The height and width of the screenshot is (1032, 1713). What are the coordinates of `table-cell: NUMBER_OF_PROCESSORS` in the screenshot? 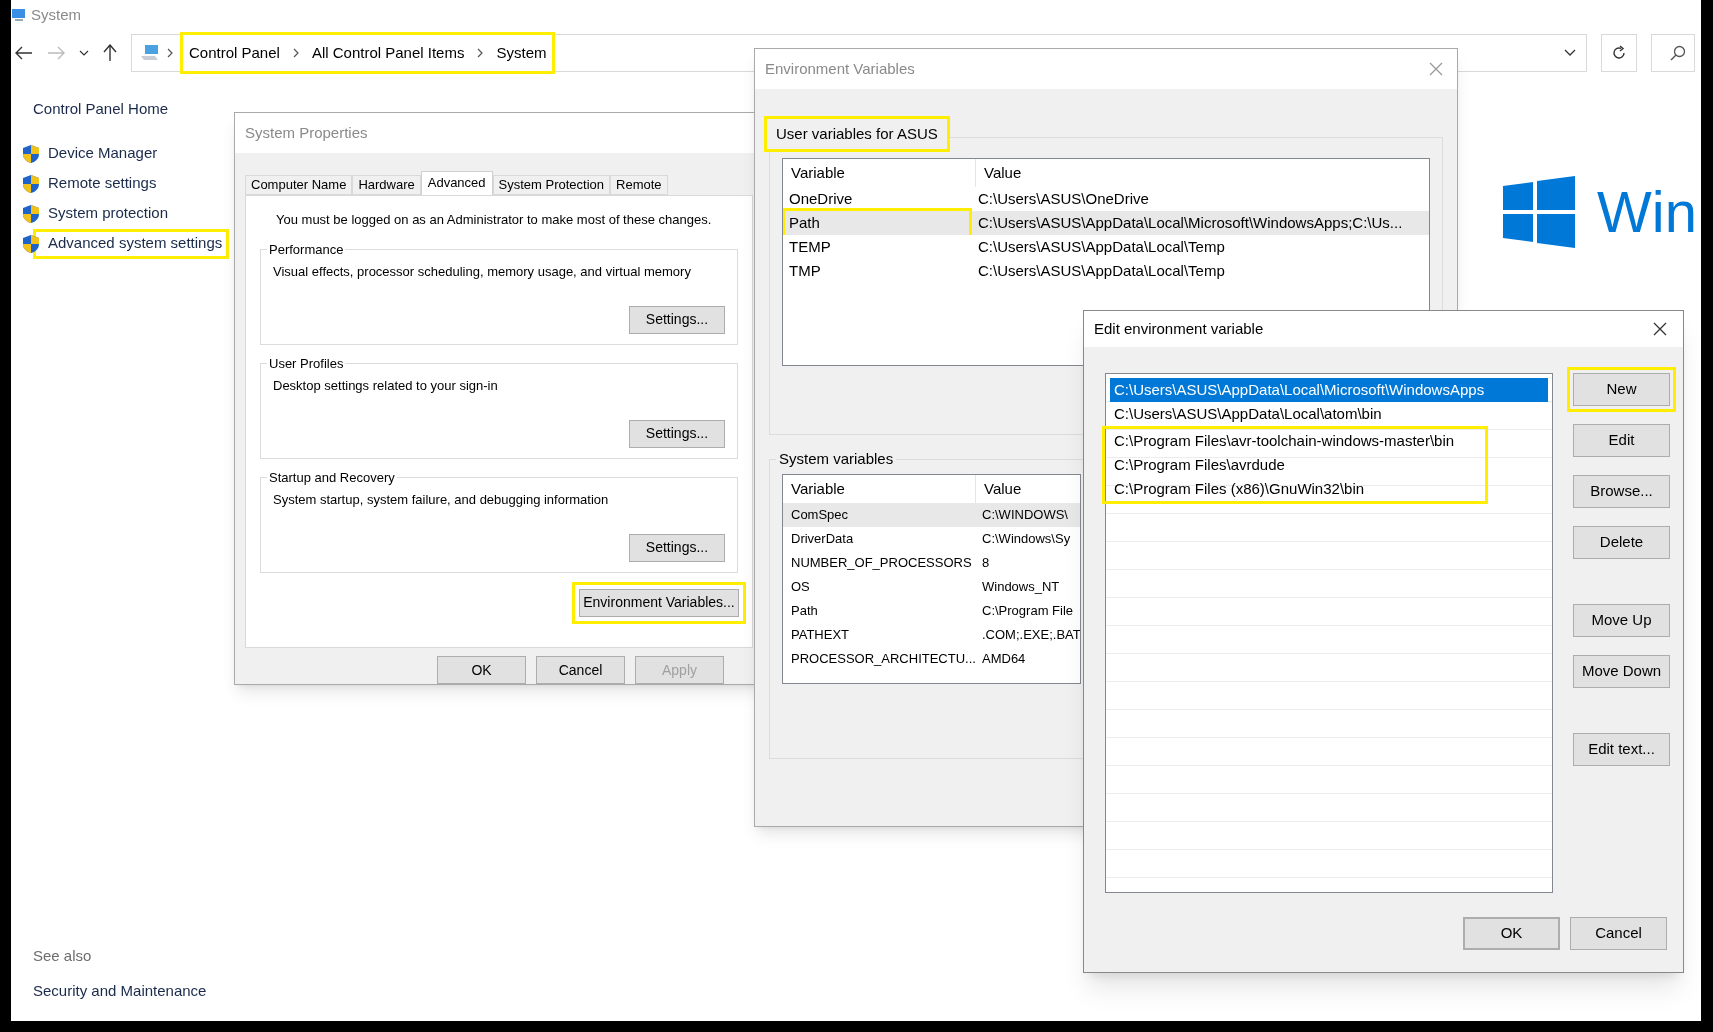 It's located at (881, 563).